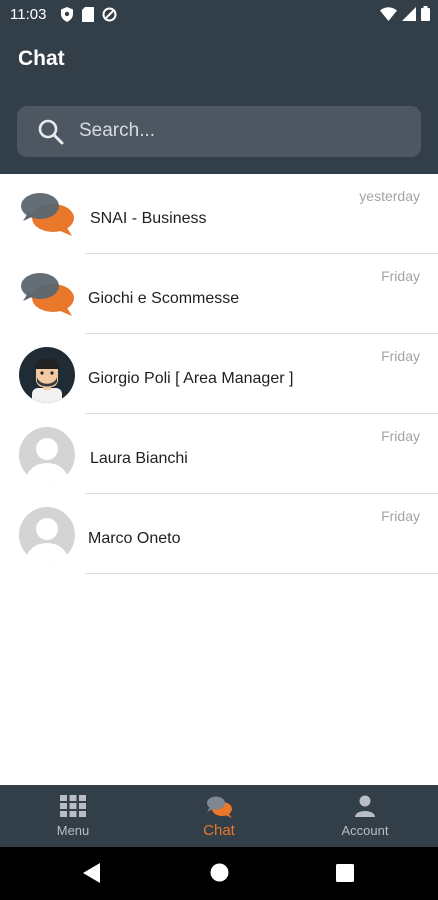 The width and height of the screenshot is (438, 900). What do you see at coordinates (219, 534) in the screenshot?
I see `chat-list-item: Marco Oneto Friday` at bounding box center [219, 534].